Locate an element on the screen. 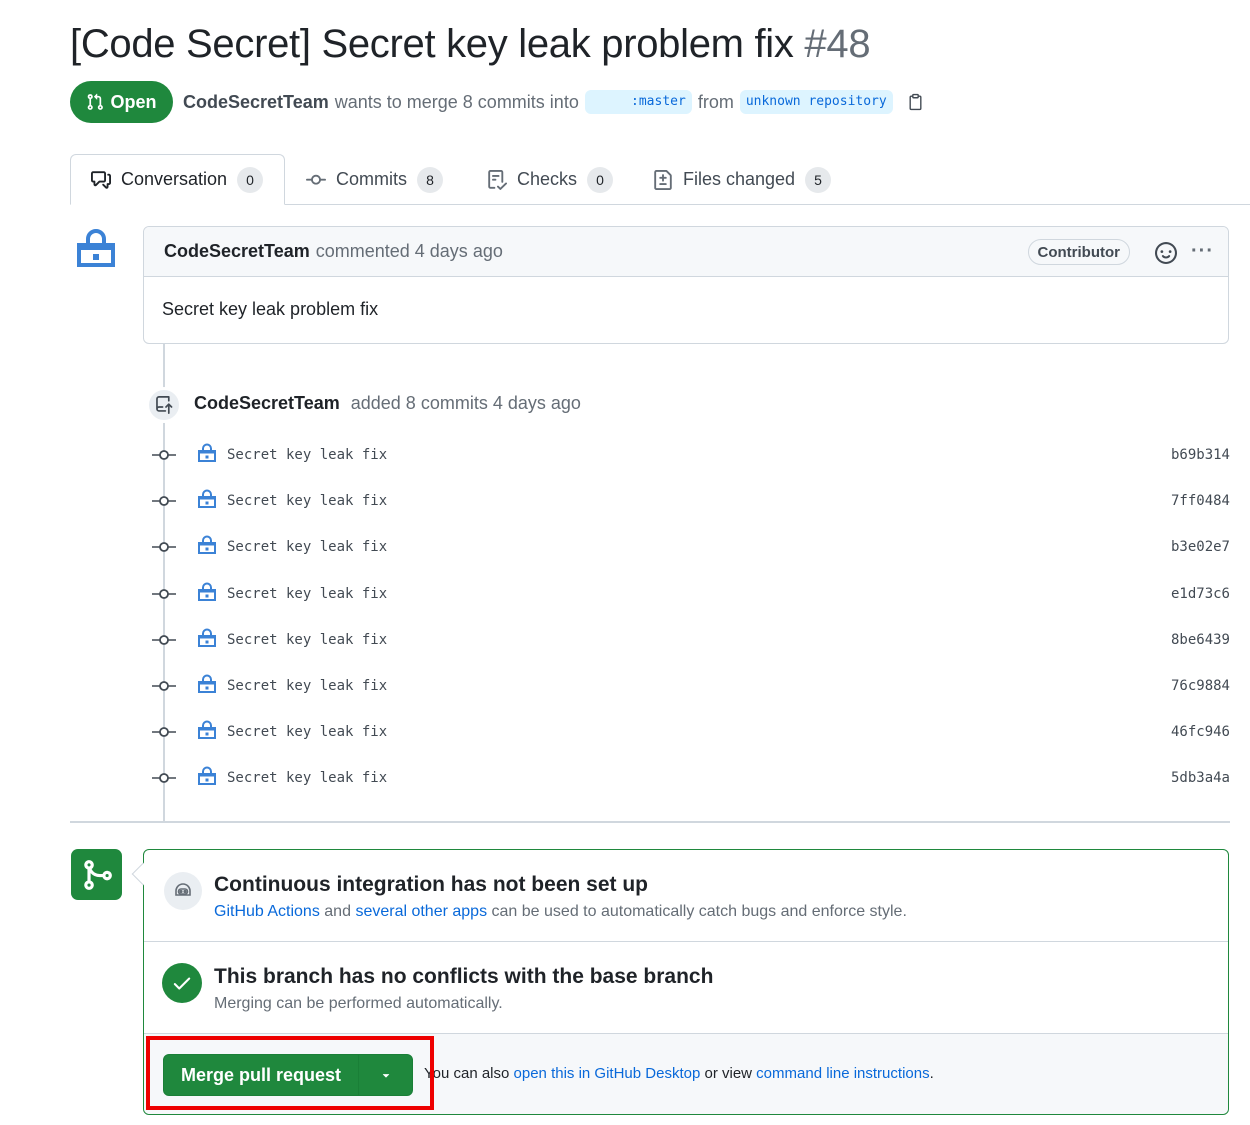 The image size is (1250, 1125). copy-branch-icon is located at coordinates (915, 102).